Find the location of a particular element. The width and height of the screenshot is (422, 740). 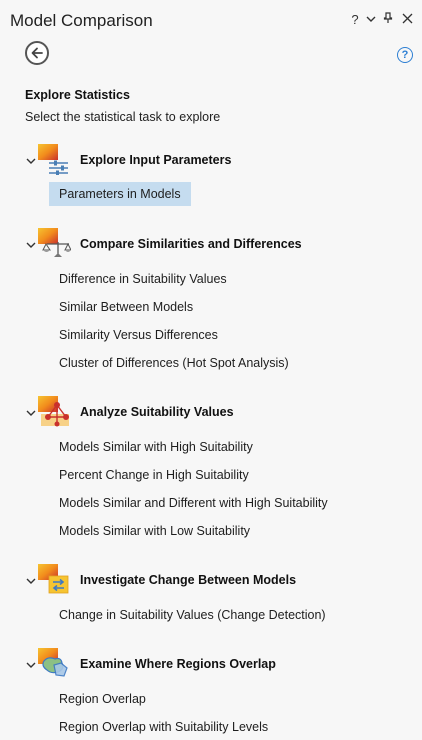

window-title: Model Comparison is located at coordinates (81, 20).